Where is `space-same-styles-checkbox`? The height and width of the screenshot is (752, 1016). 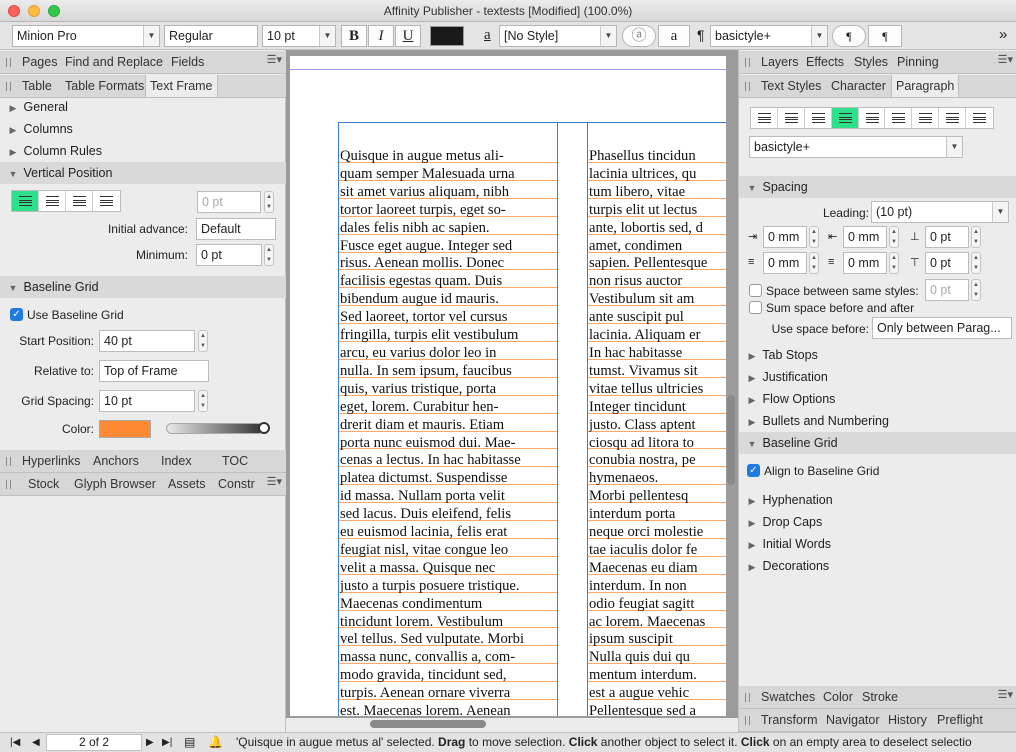
space-same-styles-checkbox is located at coordinates (755, 290).